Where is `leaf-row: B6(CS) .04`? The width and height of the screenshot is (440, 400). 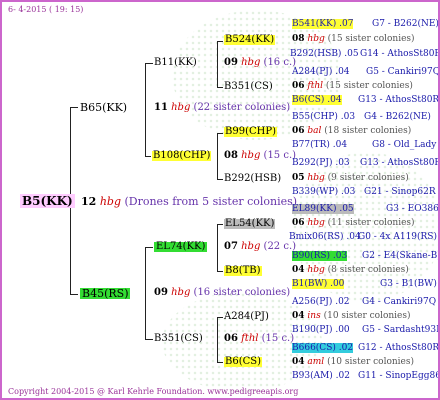
leaf-row: B6(CS) .04 is located at coordinates (317, 100).